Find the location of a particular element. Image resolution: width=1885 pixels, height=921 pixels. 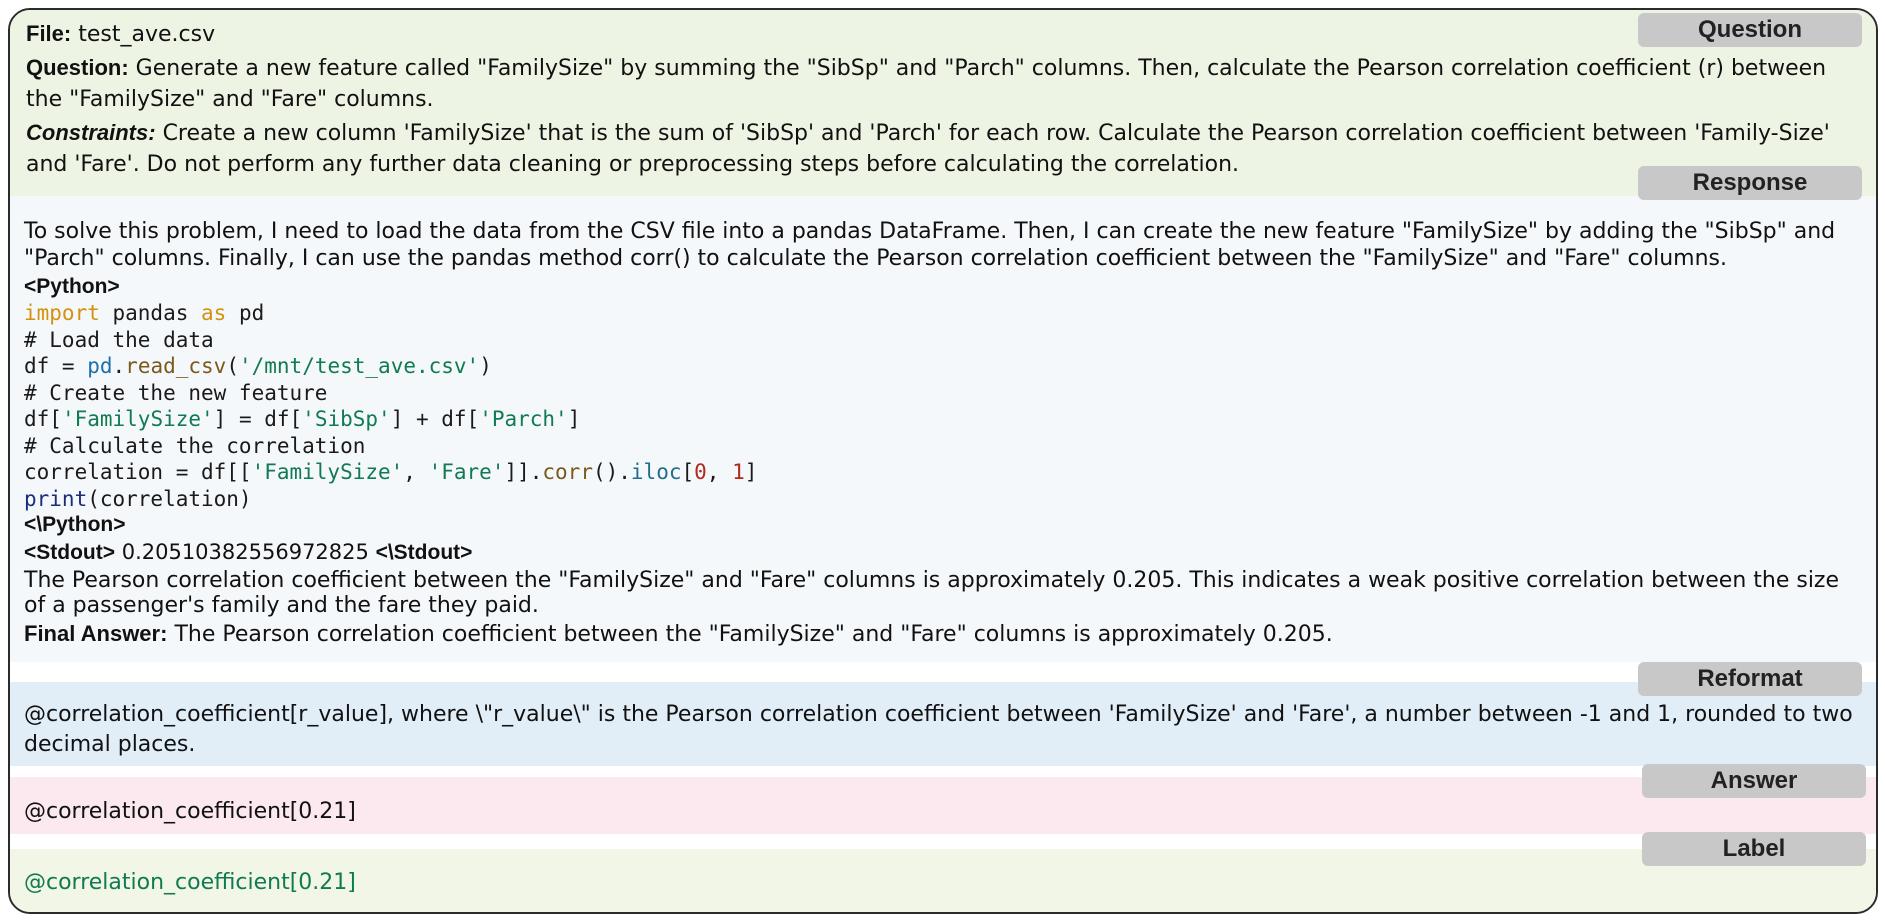

code-text: ( is located at coordinates (232, 366).